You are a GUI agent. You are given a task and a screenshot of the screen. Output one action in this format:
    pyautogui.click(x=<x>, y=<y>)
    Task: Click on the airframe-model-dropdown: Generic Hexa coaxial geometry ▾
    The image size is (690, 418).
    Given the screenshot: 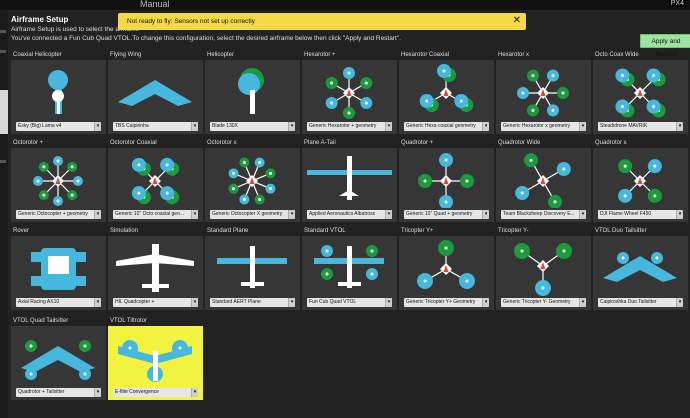 What is the action you would take?
    pyautogui.click(x=446, y=126)
    